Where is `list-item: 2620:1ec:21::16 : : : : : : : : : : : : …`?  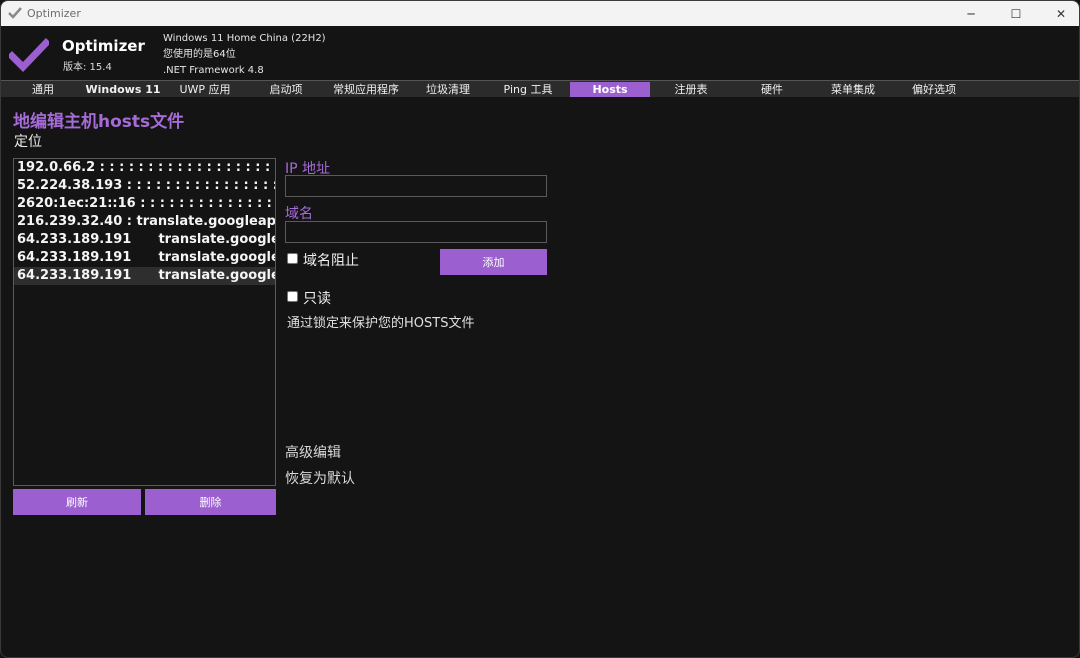
list-item: 2620:1ec:21::16 : : : : : : : : : : : : … is located at coordinates (144, 204).